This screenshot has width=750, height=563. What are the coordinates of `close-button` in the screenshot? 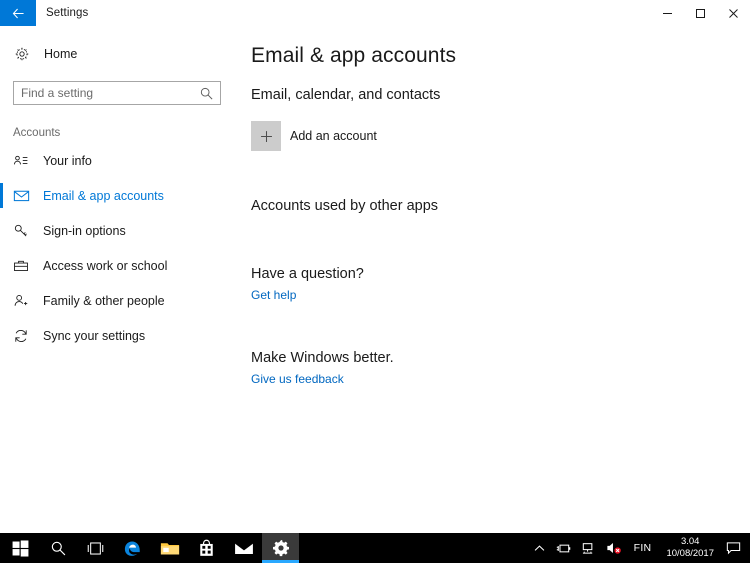 It's located at (733, 13).